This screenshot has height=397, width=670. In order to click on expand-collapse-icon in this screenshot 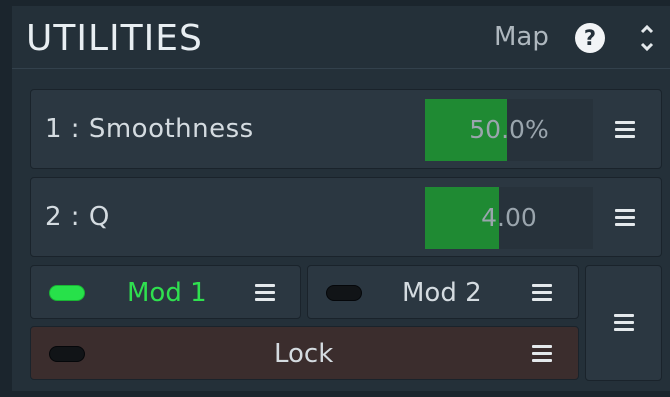, I will do `click(647, 38)`.